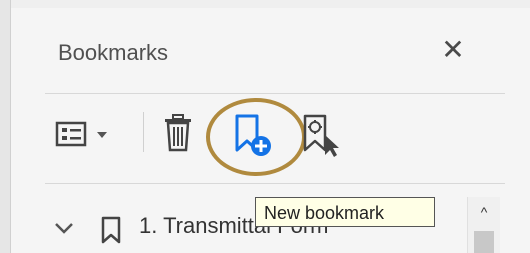 This screenshot has height=253, width=530. I want to click on panel-top-strip, so click(270, 4).